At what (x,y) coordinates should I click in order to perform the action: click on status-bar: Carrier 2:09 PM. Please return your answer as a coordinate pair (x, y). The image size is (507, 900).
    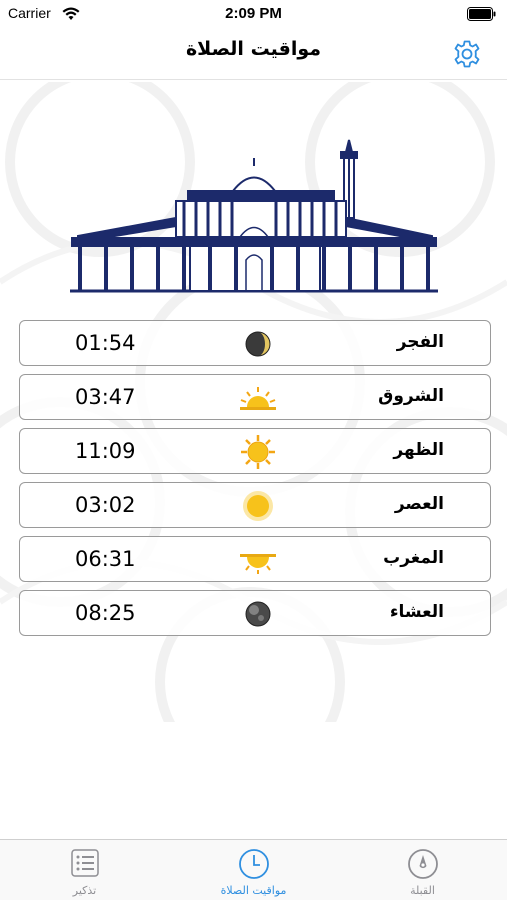
    Looking at the image, I should click on (253, 14).